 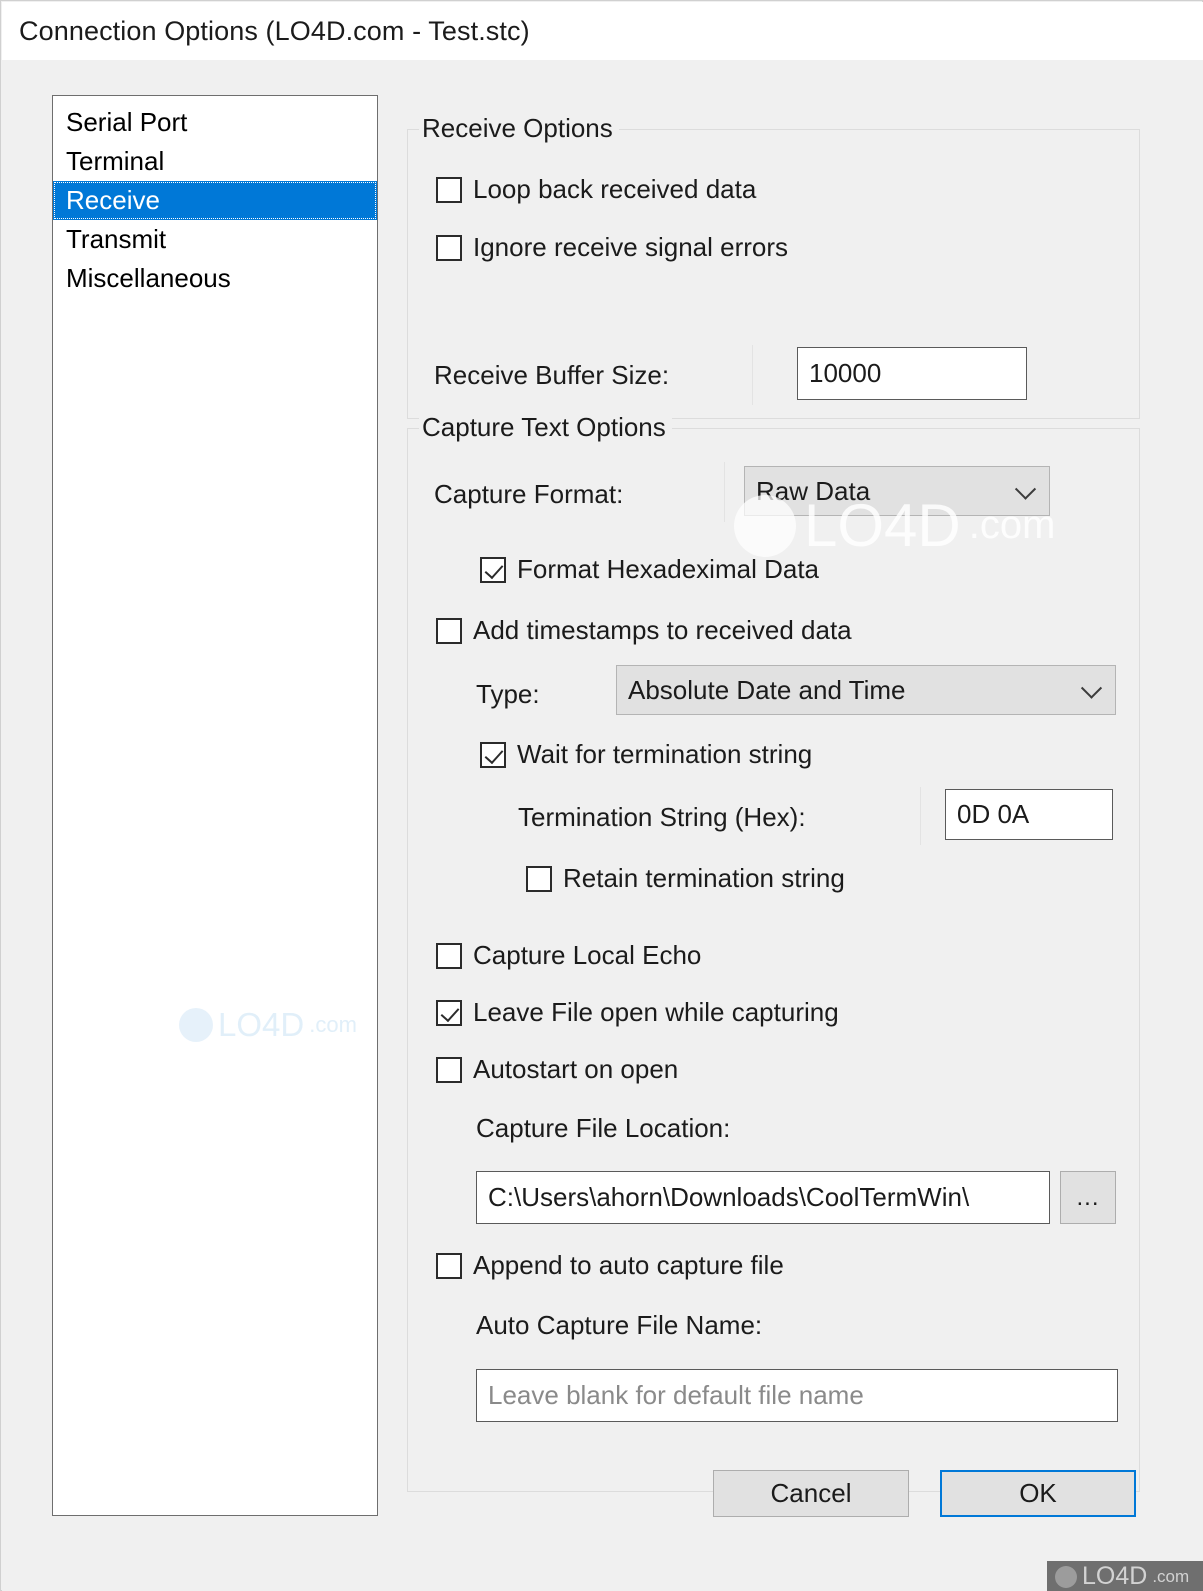 I want to click on termination-string-input: 0D 0A, so click(x=1029, y=814).